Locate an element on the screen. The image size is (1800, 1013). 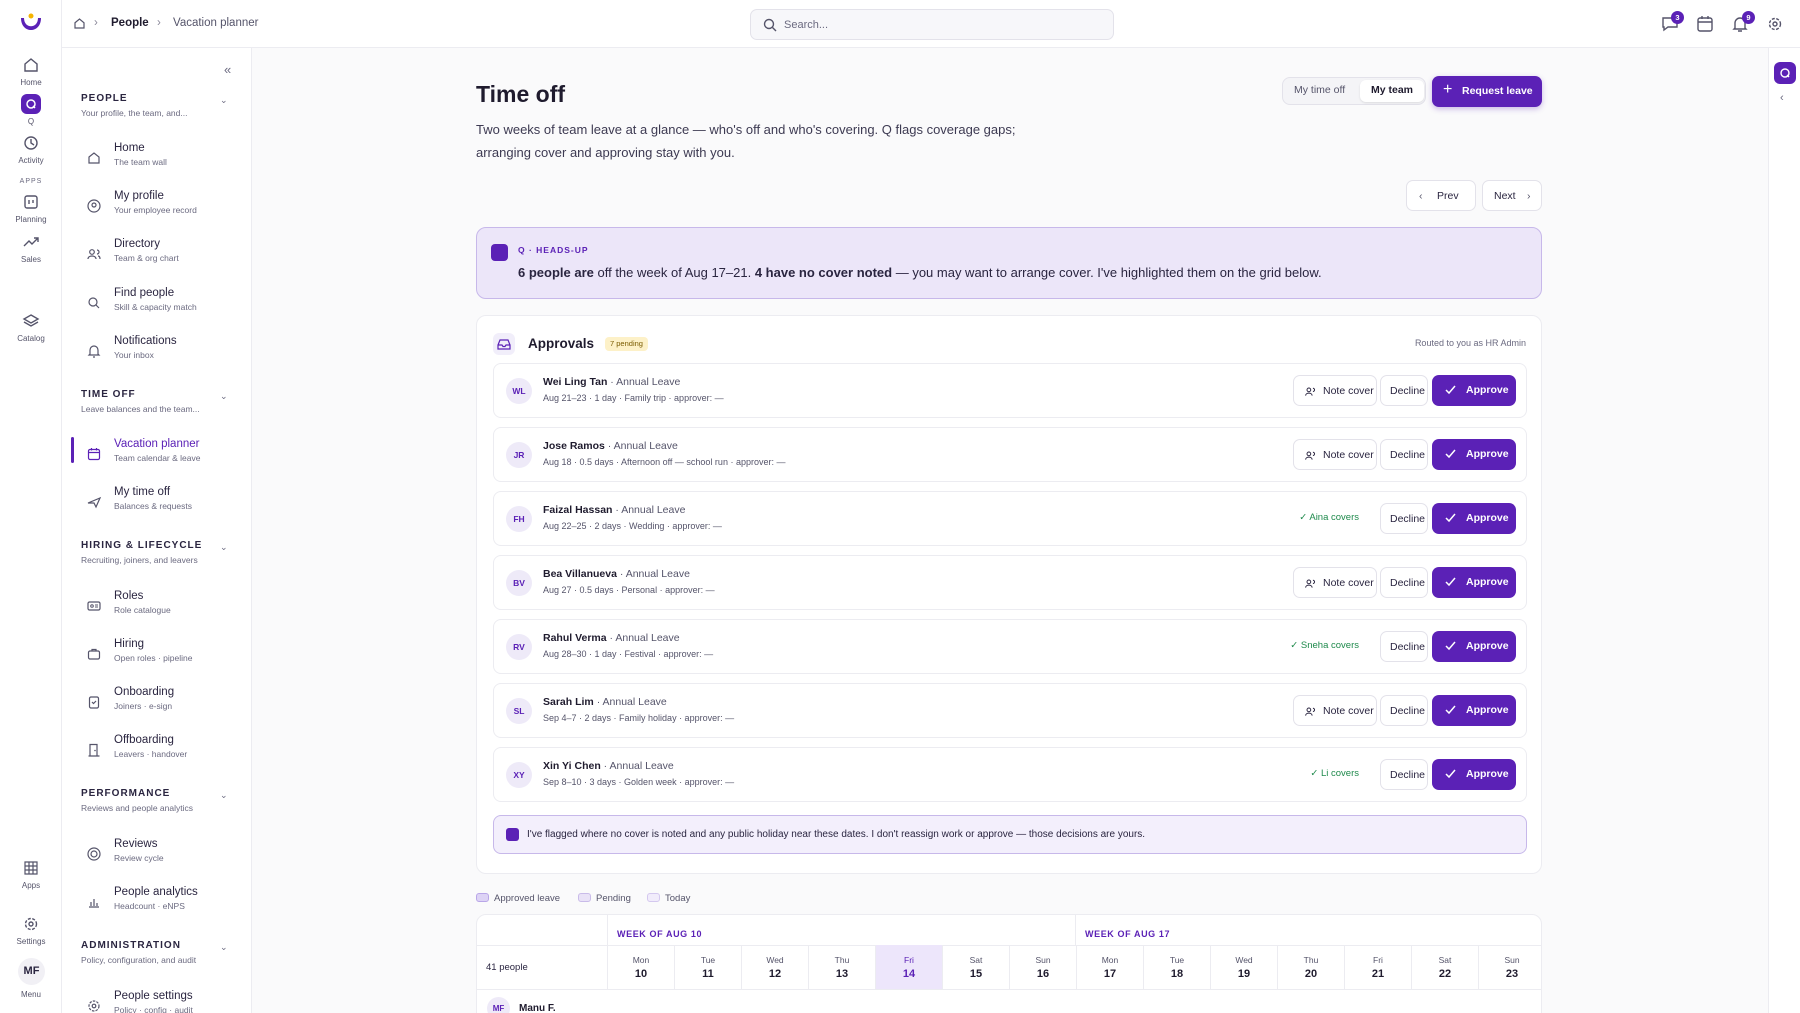
section-title-people: PEOPLE is located at coordinates (104, 98).